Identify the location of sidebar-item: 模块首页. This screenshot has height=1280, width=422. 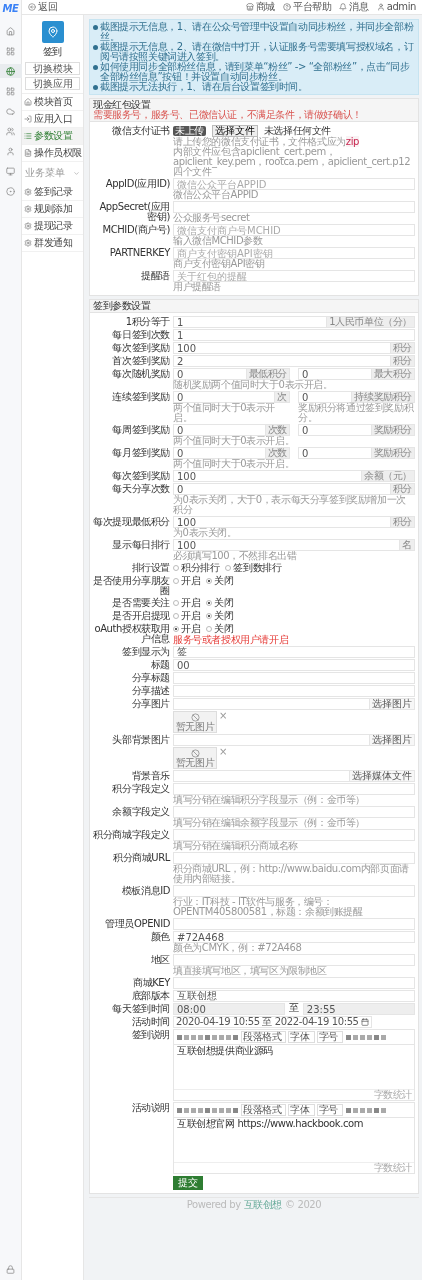
(52, 102).